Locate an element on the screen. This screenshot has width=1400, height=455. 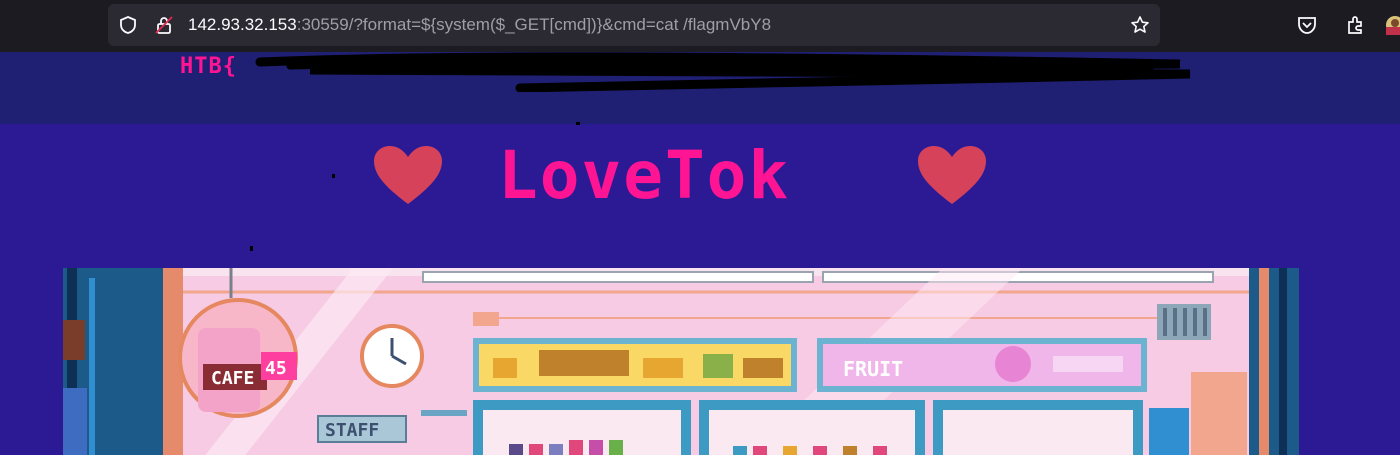
profile-icon is located at coordinates (1392, 25).